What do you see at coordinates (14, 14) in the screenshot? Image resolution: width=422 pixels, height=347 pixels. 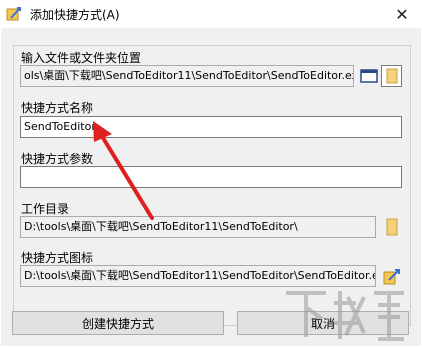 I see `app-icon` at bounding box center [14, 14].